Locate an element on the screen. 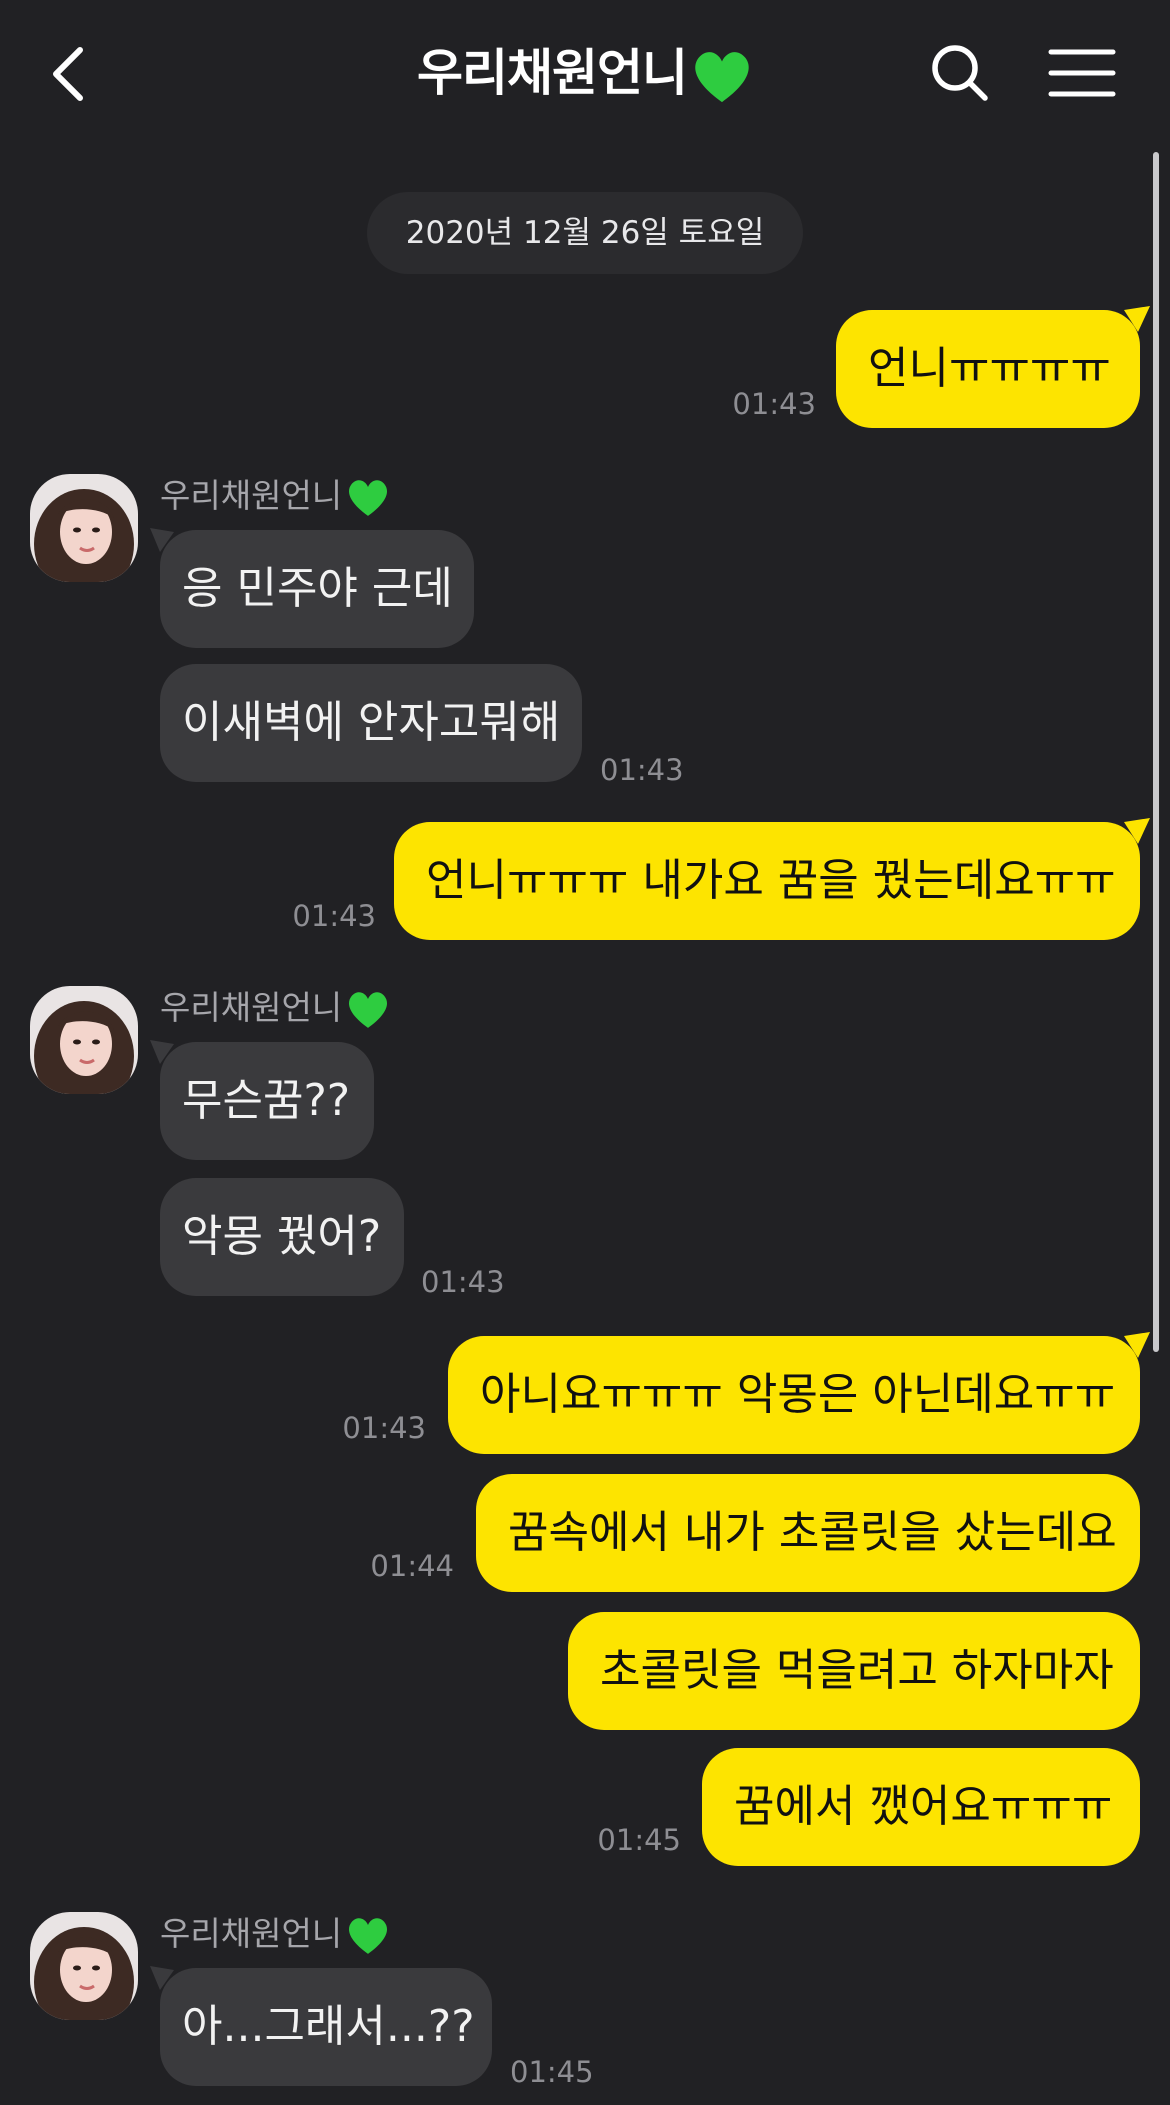  their-message-bubble: 응 민주야 근데 is located at coordinates (317, 589).